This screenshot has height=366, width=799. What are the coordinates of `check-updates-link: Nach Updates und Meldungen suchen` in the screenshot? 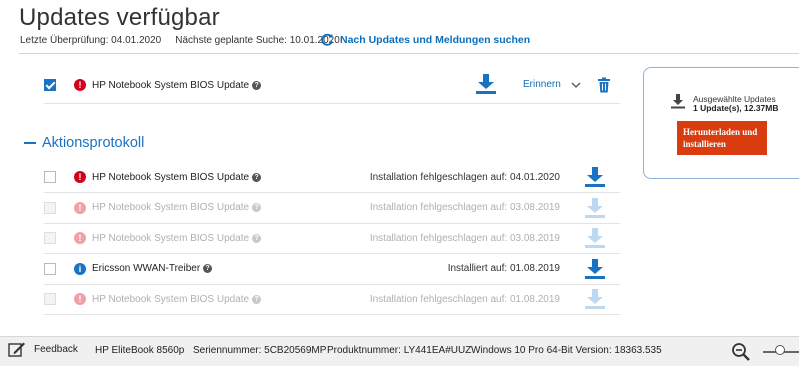 It's located at (425, 40).